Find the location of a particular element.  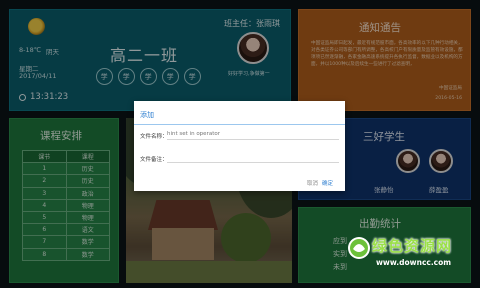

file-name-input is located at coordinates (253, 134).